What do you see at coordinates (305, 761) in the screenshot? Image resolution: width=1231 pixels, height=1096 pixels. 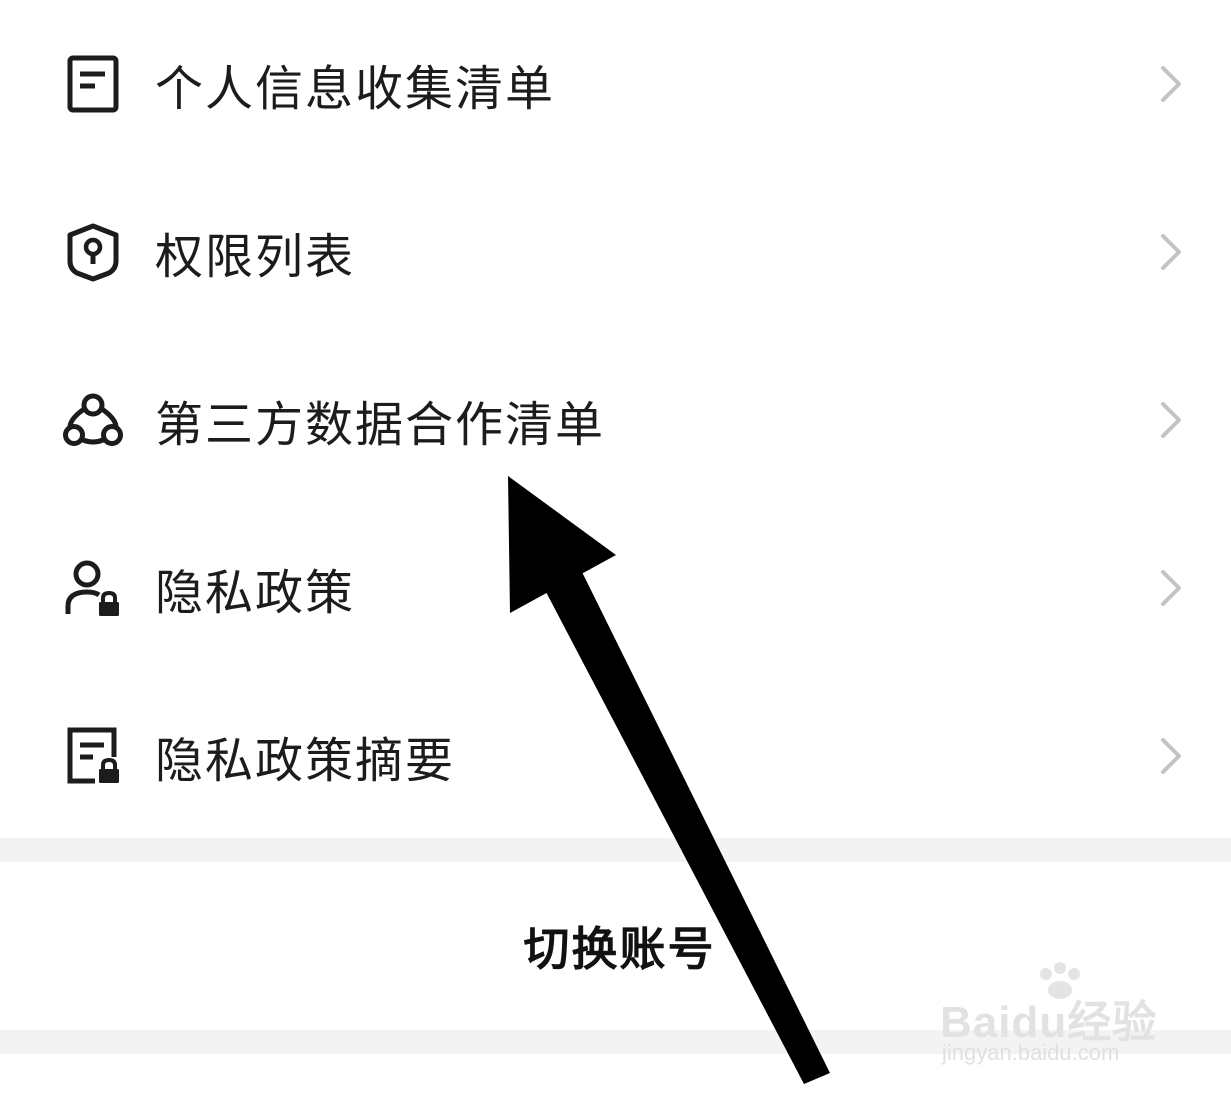 I see `menu-item-label: 隐私政策摘要` at bounding box center [305, 761].